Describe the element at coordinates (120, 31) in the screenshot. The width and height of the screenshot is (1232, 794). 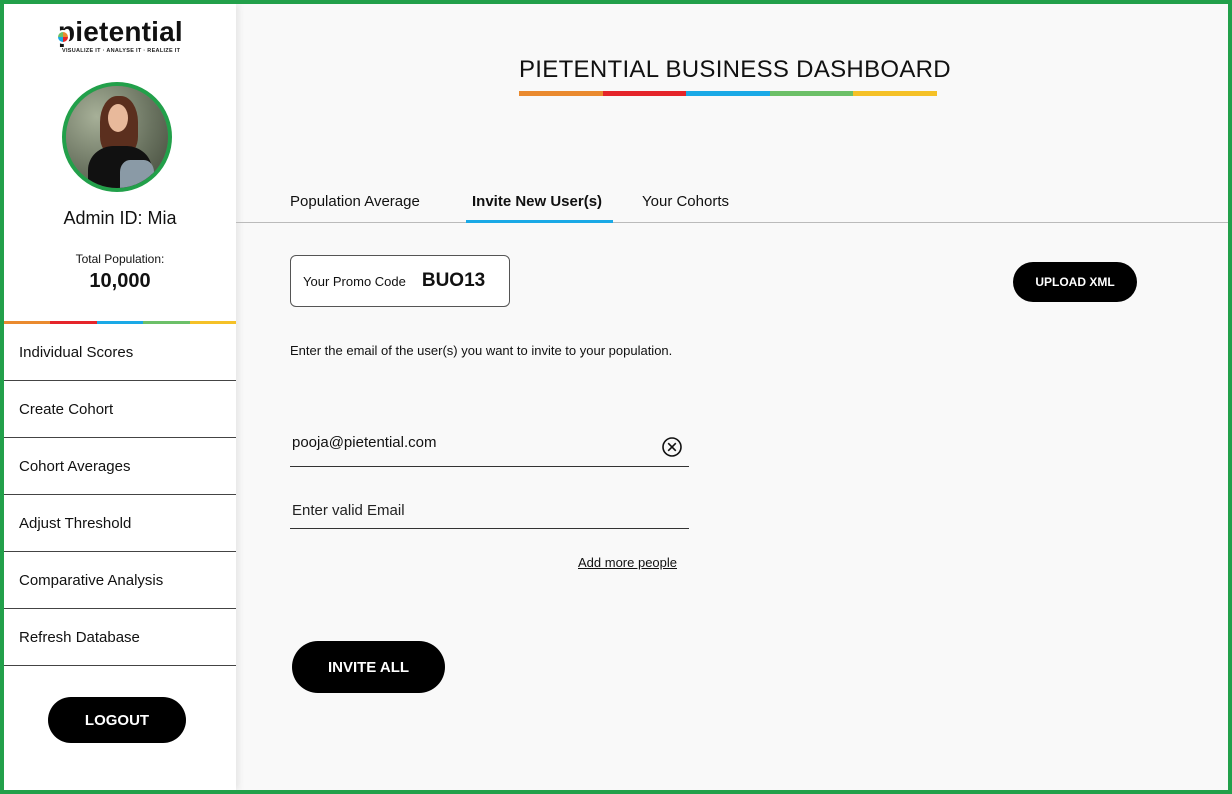
I see `logo-wordmark: pietential` at that location.